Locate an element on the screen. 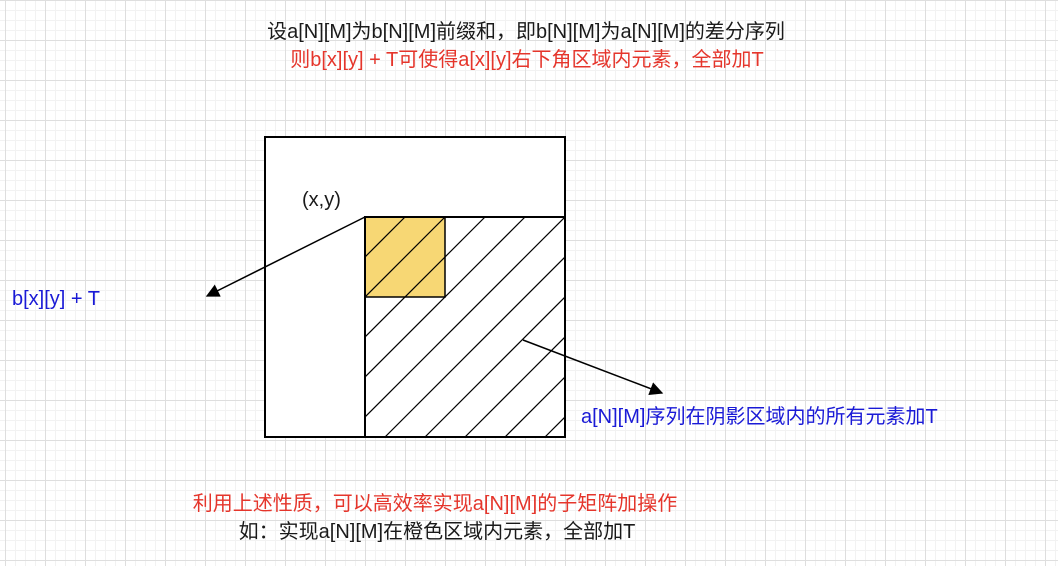  footer-line-2: 如：实现a[N][M]在橙色区域内元素，全部加T is located at coordinates (437, 532).